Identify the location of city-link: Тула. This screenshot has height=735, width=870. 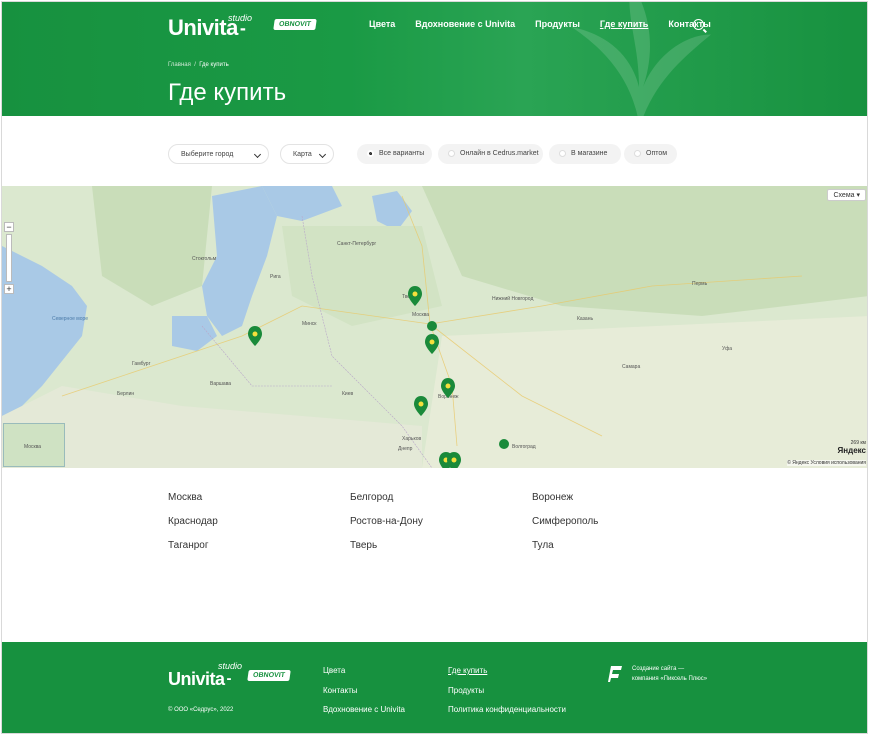
(543, 545).